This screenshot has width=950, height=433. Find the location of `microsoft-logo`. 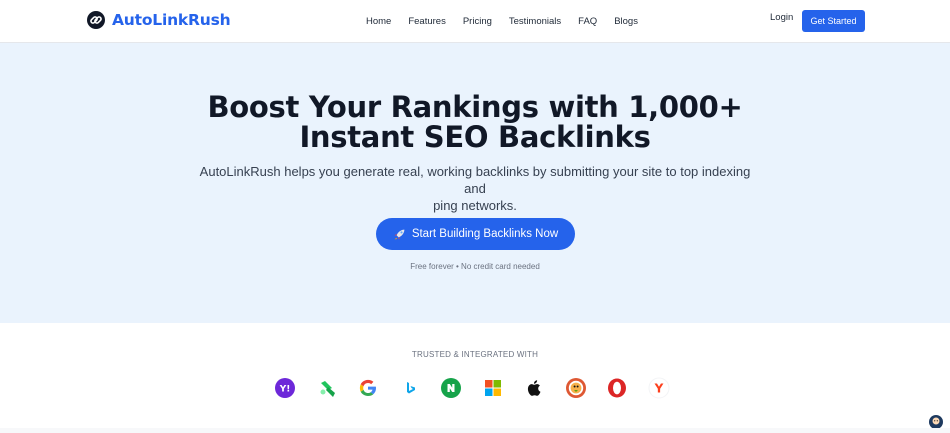

microsoft-logo is located at coordinates (503, 388).